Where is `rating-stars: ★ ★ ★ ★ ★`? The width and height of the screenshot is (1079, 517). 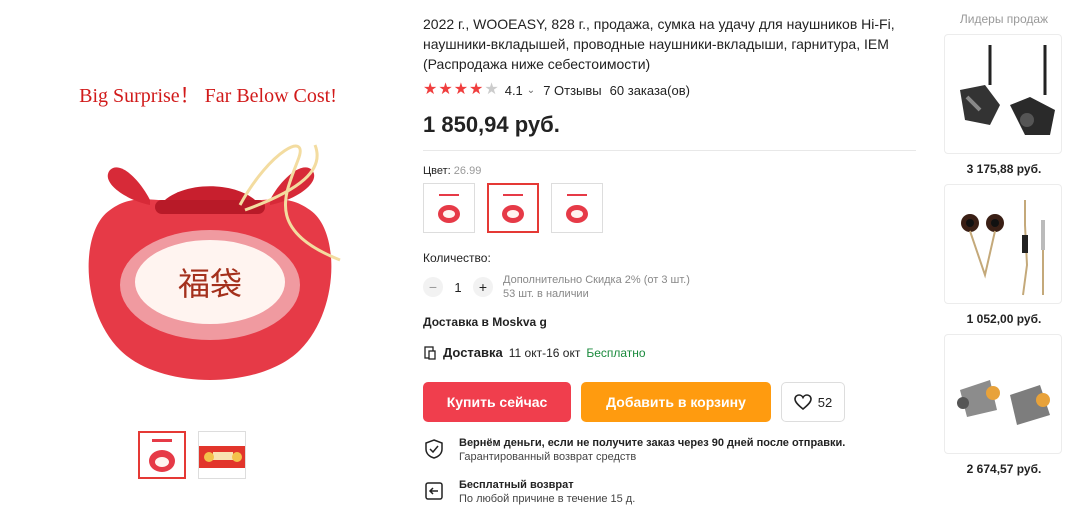
rating-stars: ★ ★ ★ ★ ★ is located at coordinates (461, 90).